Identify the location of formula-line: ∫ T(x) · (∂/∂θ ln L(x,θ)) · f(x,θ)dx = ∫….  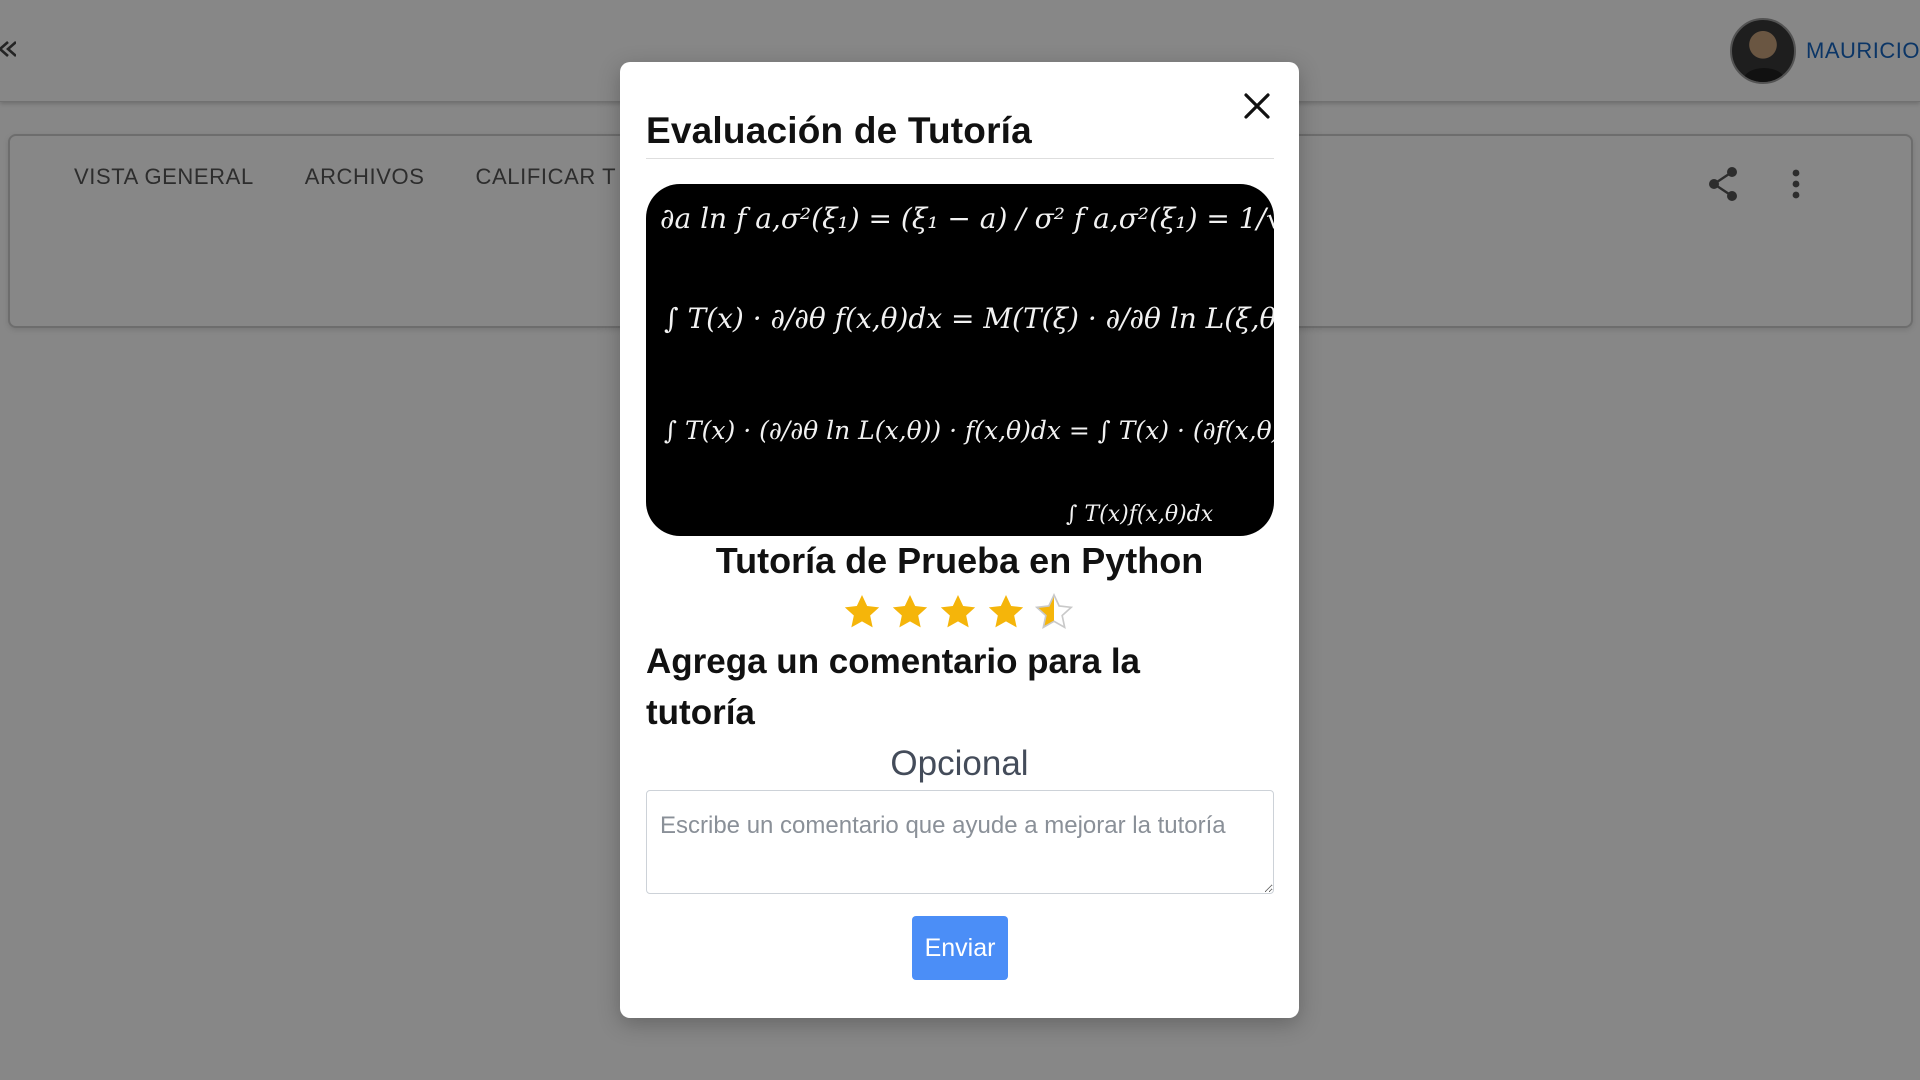
(969, 430).